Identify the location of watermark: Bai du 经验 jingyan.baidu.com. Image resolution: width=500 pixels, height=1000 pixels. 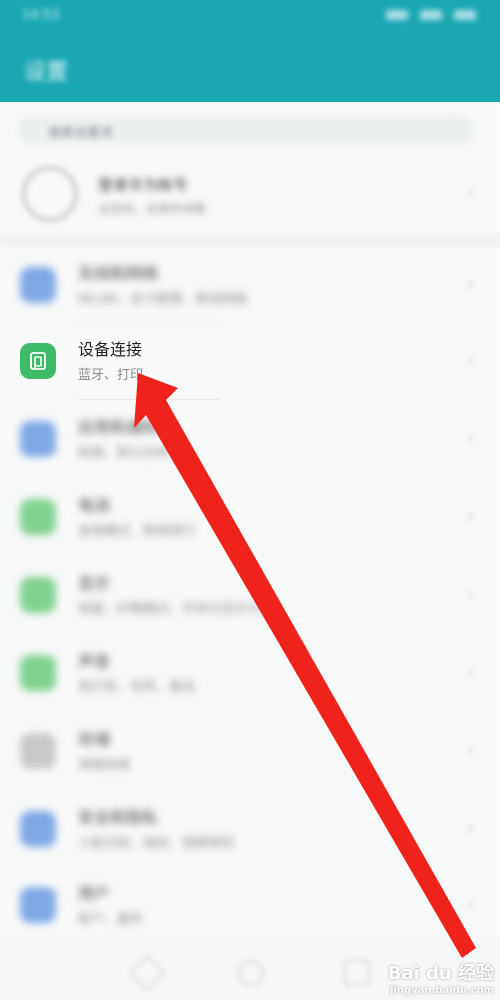
(441, 977).